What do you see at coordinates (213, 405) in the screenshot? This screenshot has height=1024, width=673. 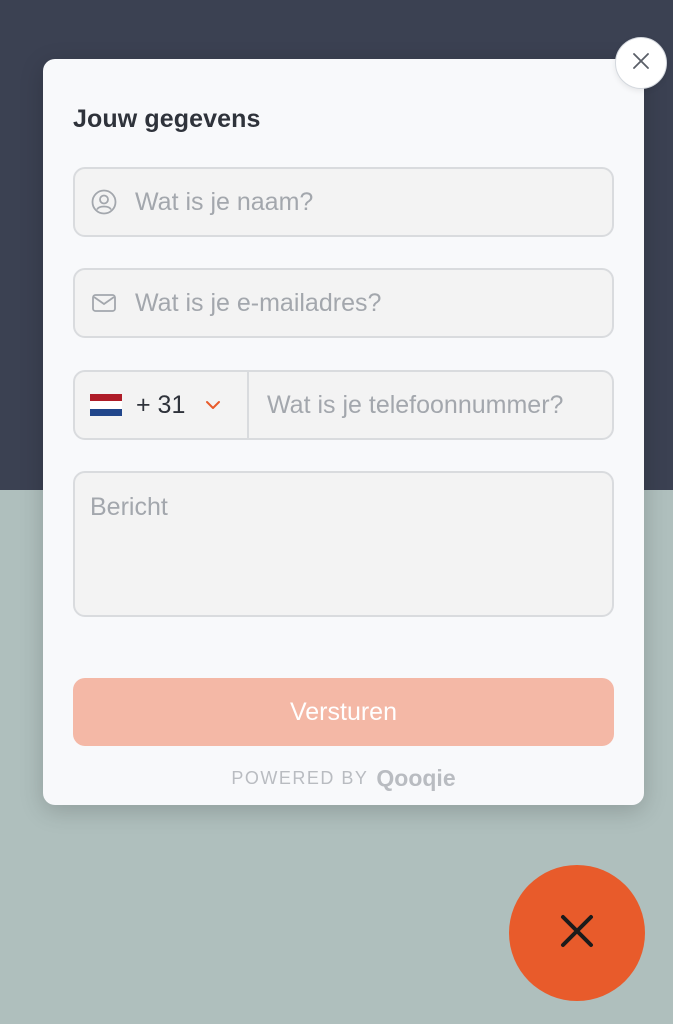 I see `chevron-down-icon` at bounding box center [213, 405].